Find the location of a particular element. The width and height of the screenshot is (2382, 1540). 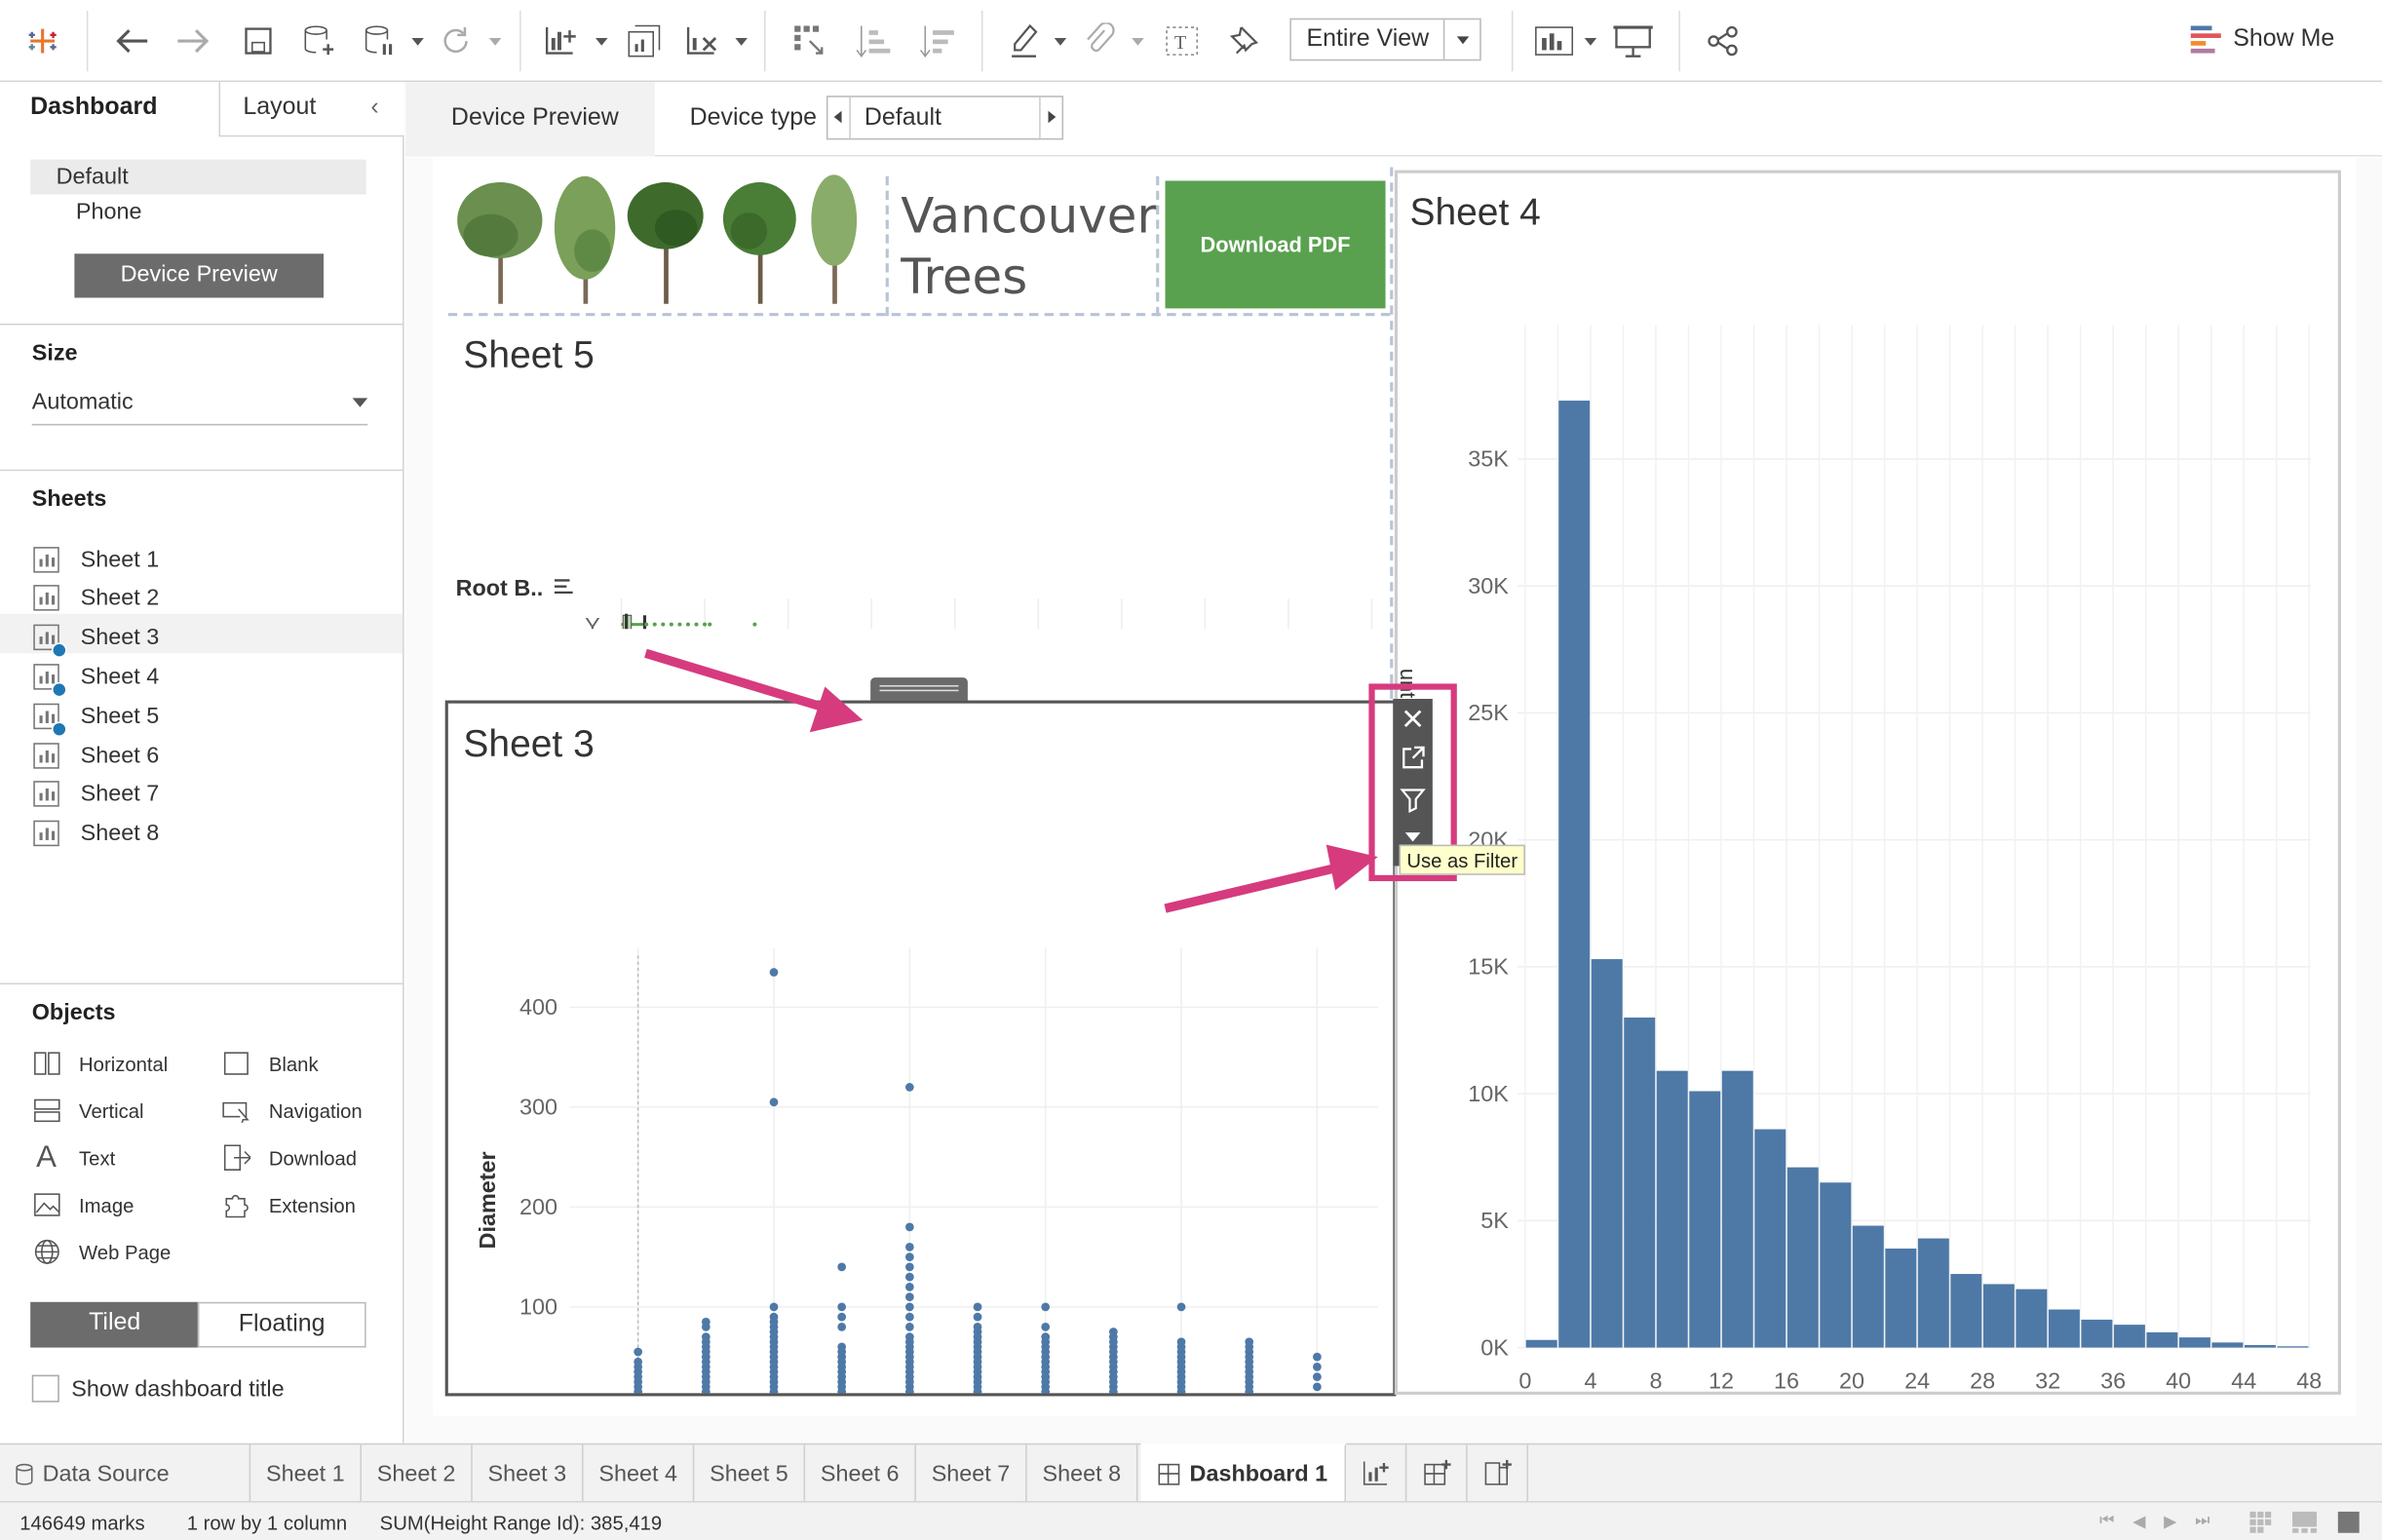

highlight-icon is located at coordinates (1024, 41).